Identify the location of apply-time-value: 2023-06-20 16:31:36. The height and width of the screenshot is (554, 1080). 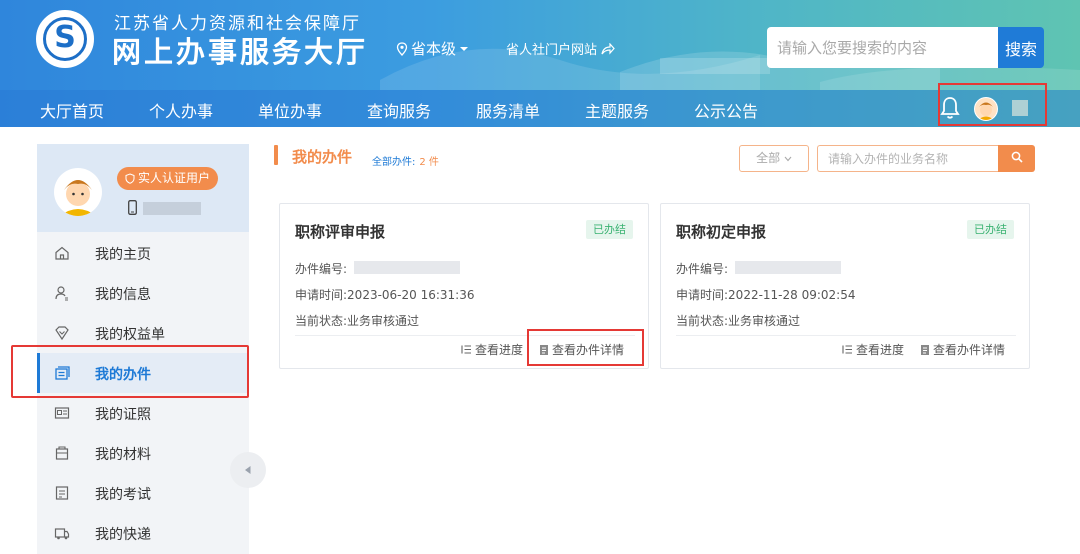
(411, 295).